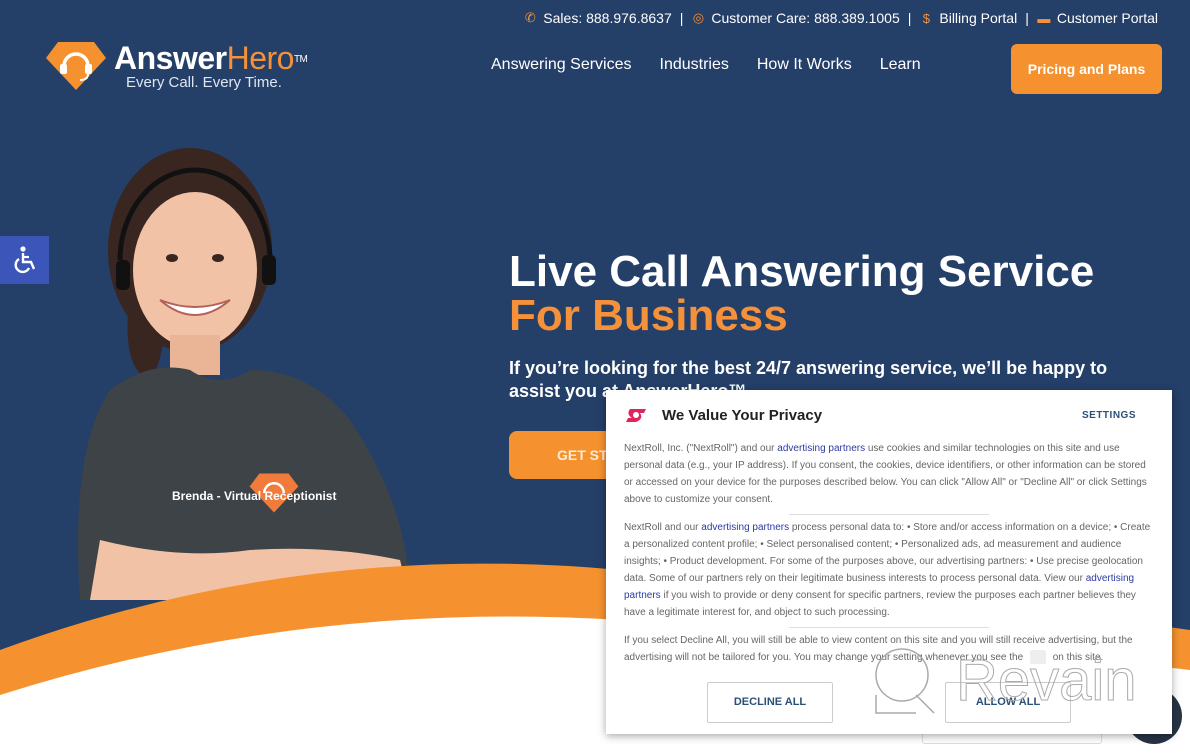  I want to click on pricing-and-plans-button: Pricing and Plans, so click(1086, 69).